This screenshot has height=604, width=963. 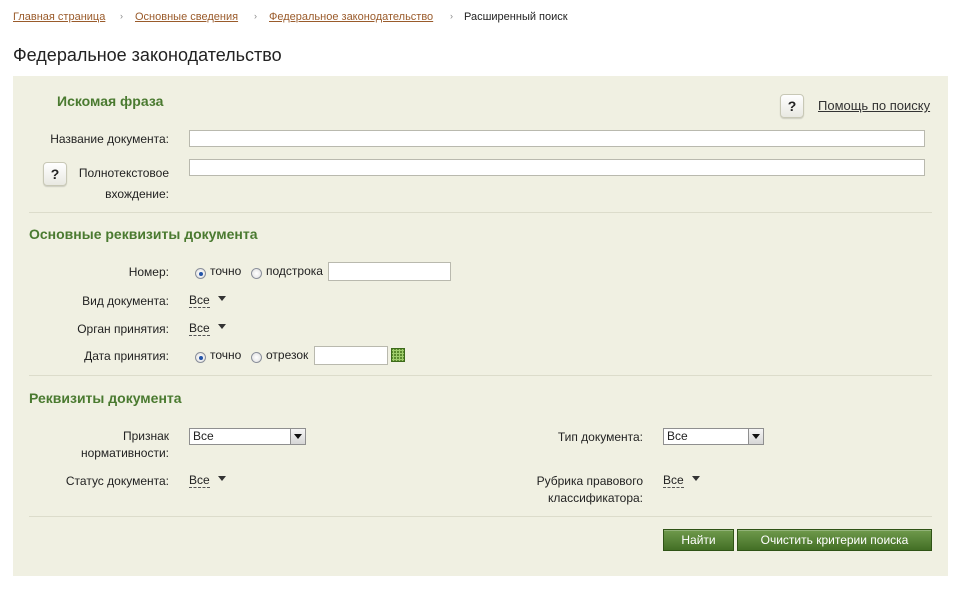 I want to click on calendar-icon, so click(x=398, y=355).